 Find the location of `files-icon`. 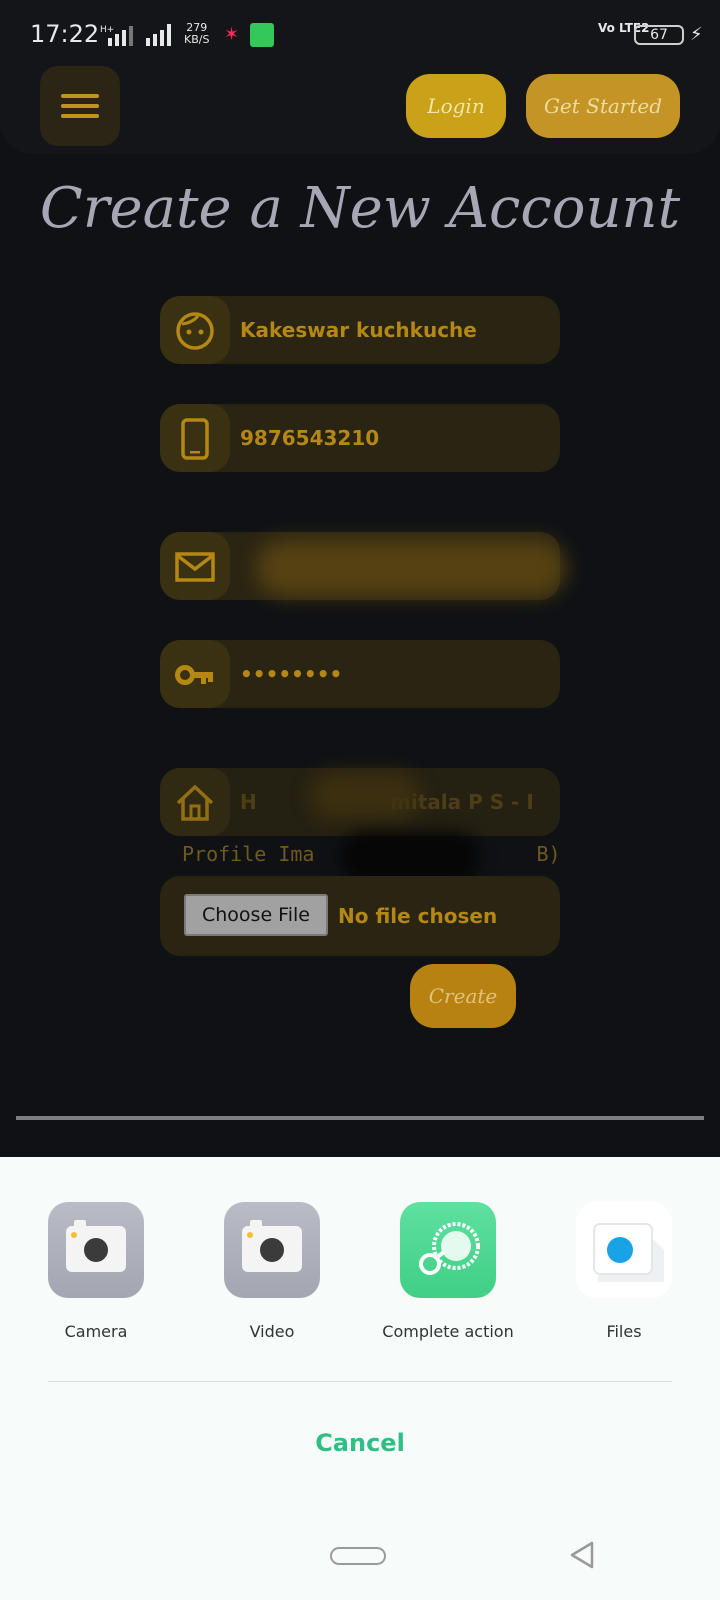

files-icon is located at coordinates (624, 1250).